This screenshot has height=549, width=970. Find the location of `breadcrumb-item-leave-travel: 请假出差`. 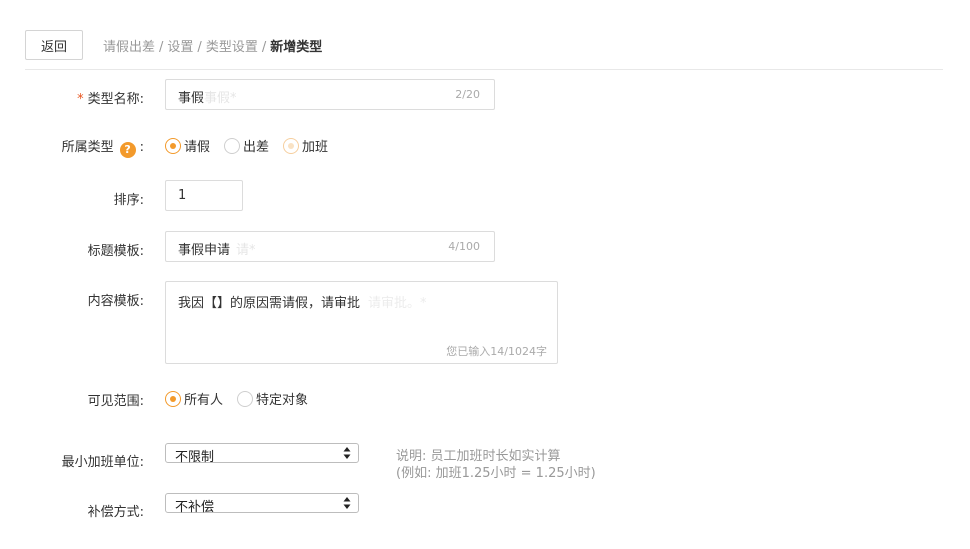

breadcrumb-item-leave-travel: 请假出差 is located at coordinates (129, 47).